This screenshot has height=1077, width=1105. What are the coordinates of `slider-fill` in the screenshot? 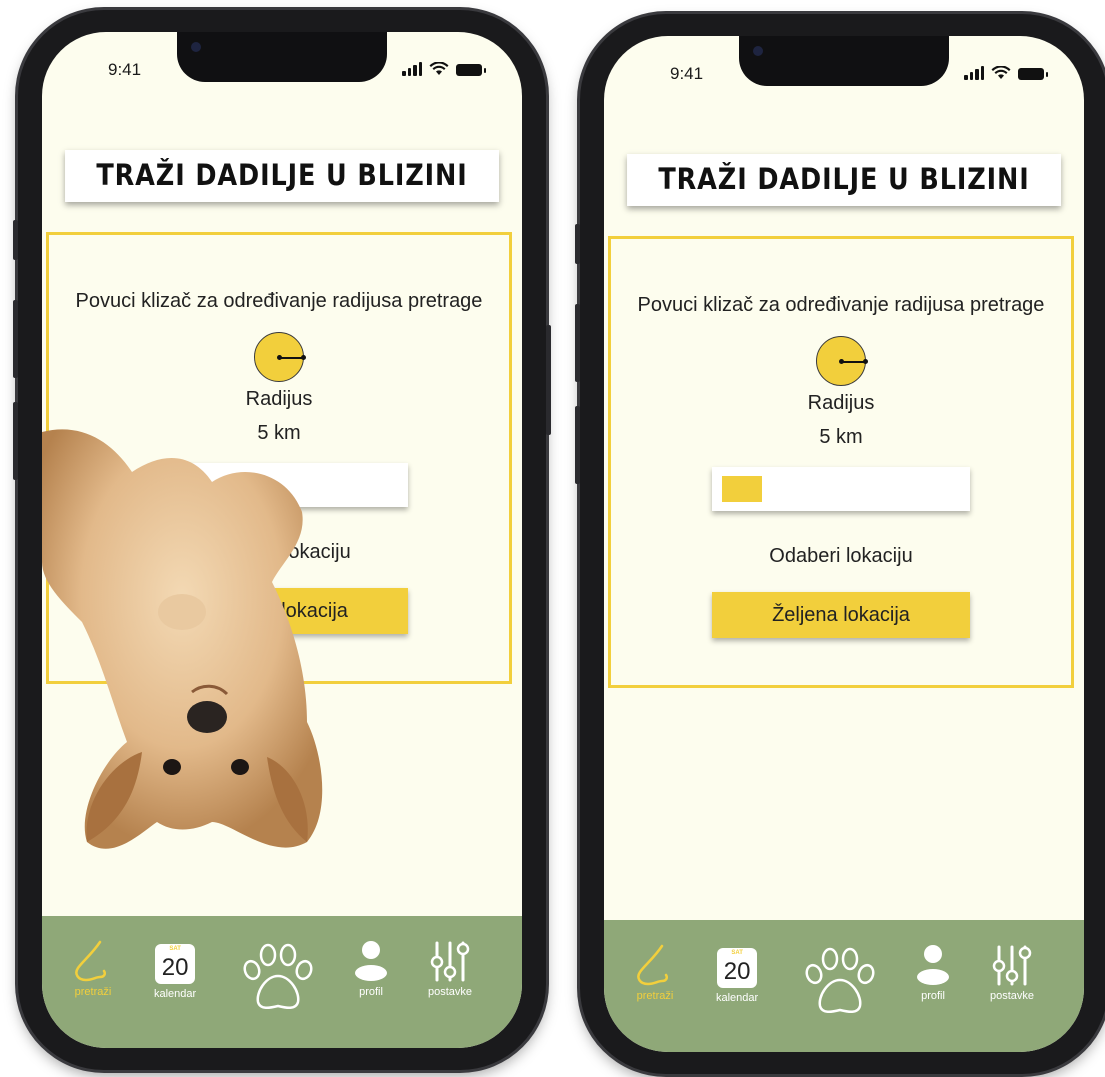 It's located at (742, 489).